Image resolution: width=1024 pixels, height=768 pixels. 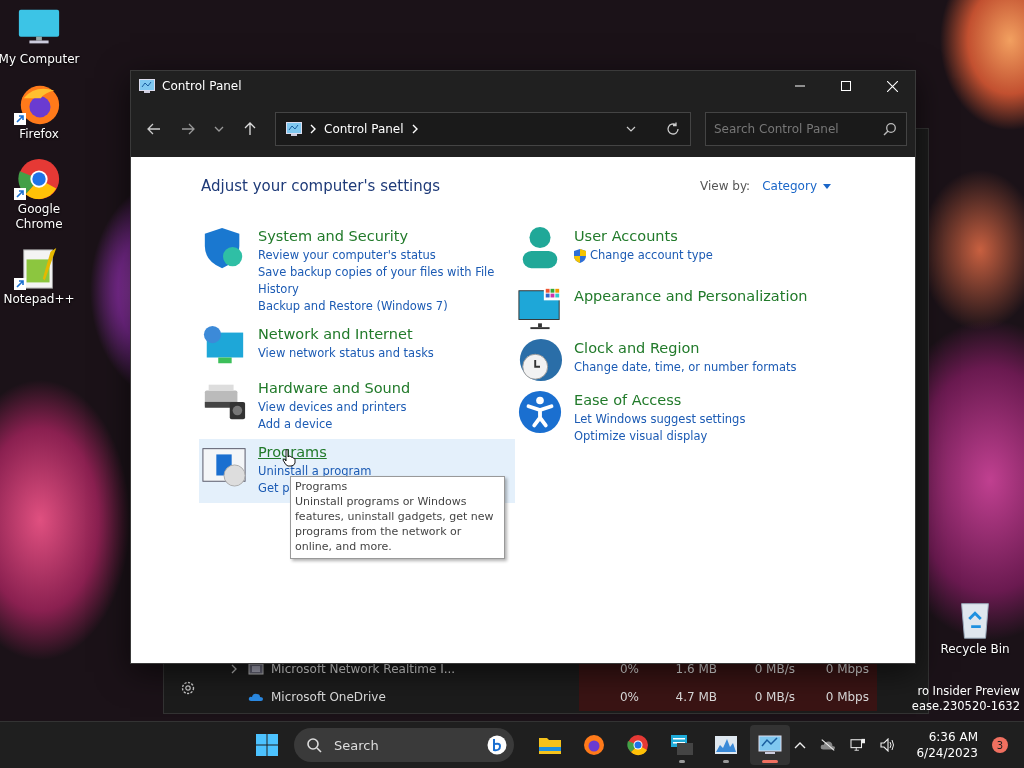 I want to click on breadcrumb-item: Control Panel, so click(x=364, y=129).